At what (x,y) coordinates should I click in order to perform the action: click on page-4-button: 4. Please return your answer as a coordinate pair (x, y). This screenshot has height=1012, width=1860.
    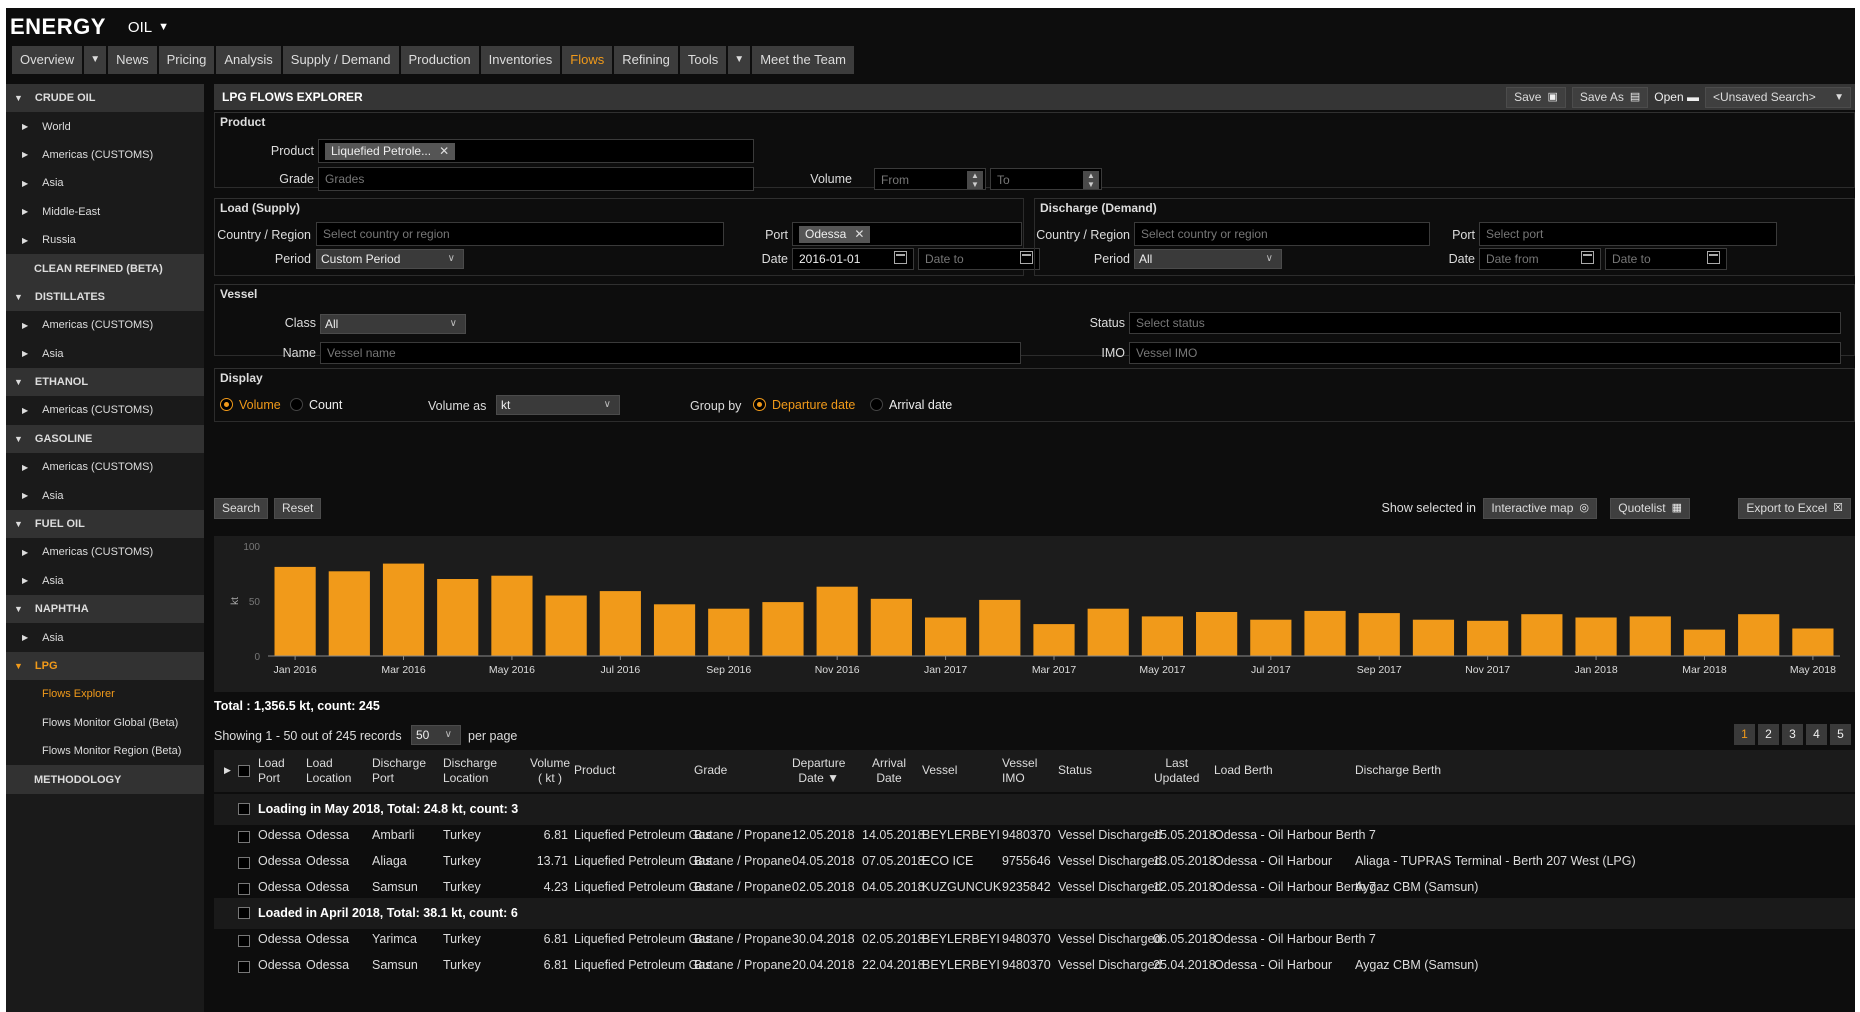
    Looking at the image, I should click on (1816, 734).